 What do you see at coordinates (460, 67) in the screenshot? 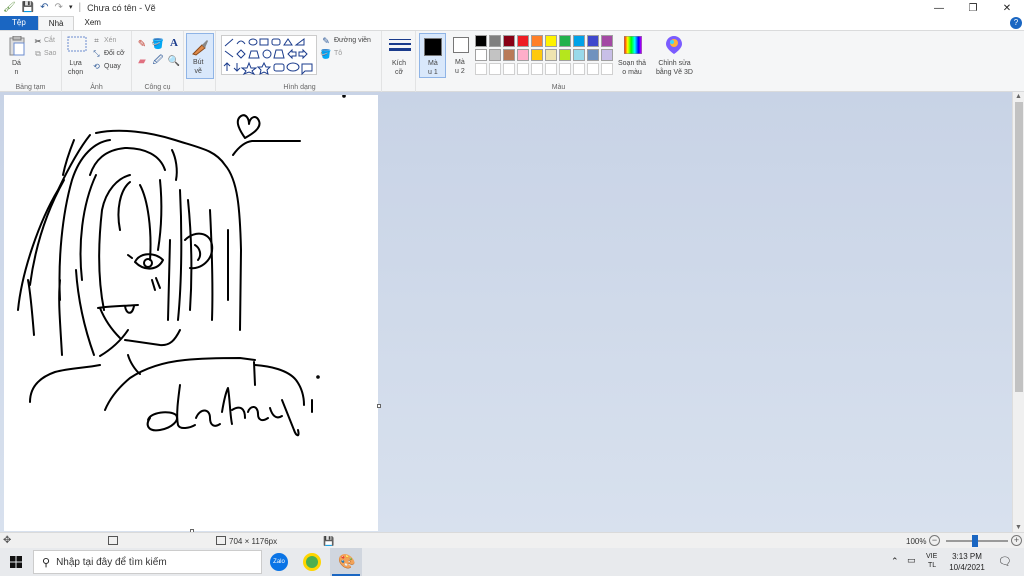
I see `color2-label: Mà u 2` at bounding box center [460, 67].